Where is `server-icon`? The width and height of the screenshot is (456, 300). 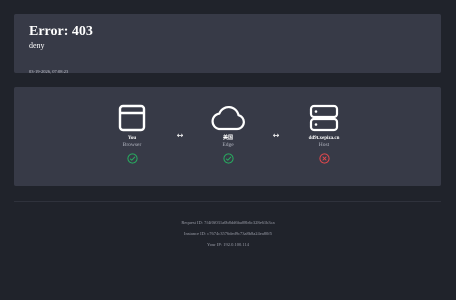
server-icon is located at coordinates (324, 118).